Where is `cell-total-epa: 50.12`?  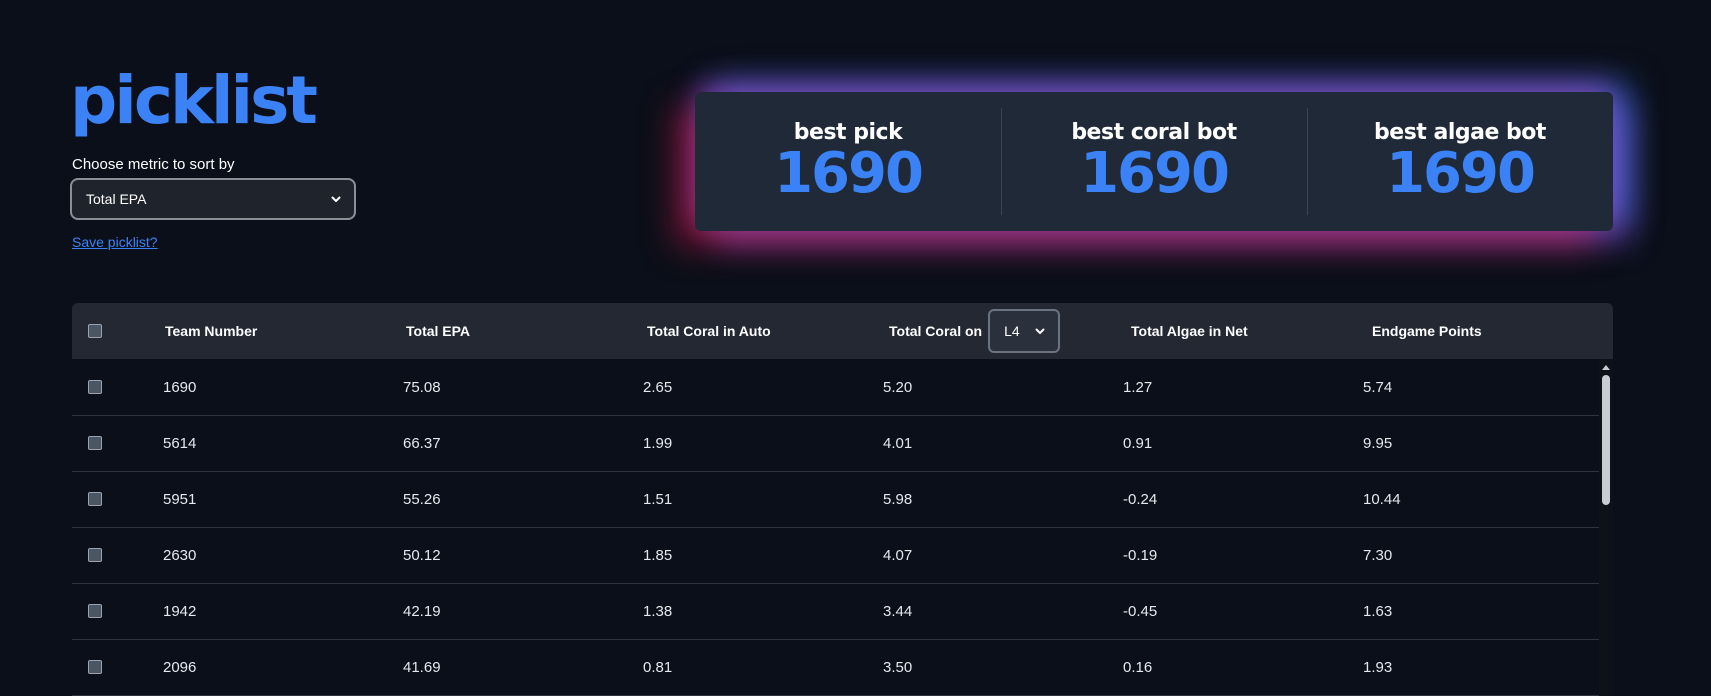
cell-total-epa: 50.12 is located at coordinates (422, 555).